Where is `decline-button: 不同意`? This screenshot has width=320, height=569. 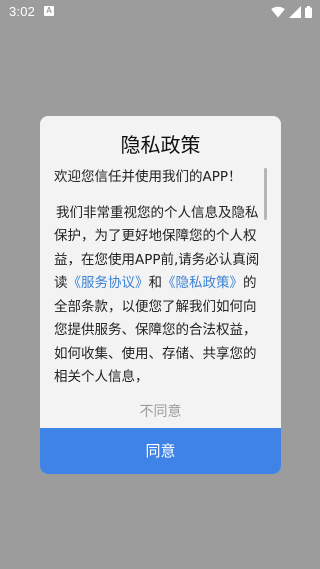 decline-button: 不同意 is located at coordinates (160, 412).